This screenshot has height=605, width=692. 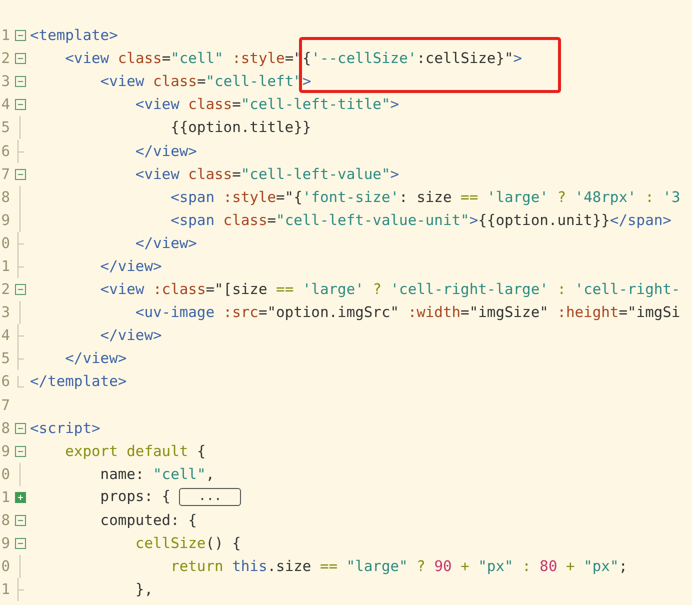 What do you see at coordinates (267, 105) in the screenshot?
I see `code-line: <view class="cell-left-title">` at bounding box center [267, 105].